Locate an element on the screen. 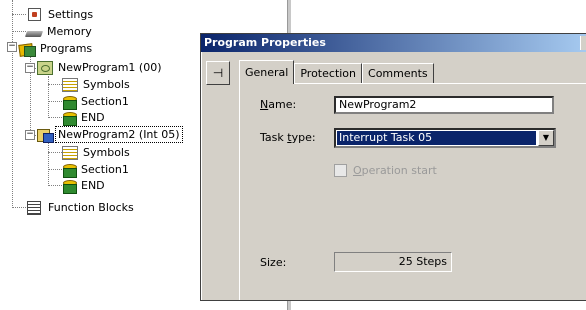  dialog-title: Program Properties is located at coordinates (265, 42).